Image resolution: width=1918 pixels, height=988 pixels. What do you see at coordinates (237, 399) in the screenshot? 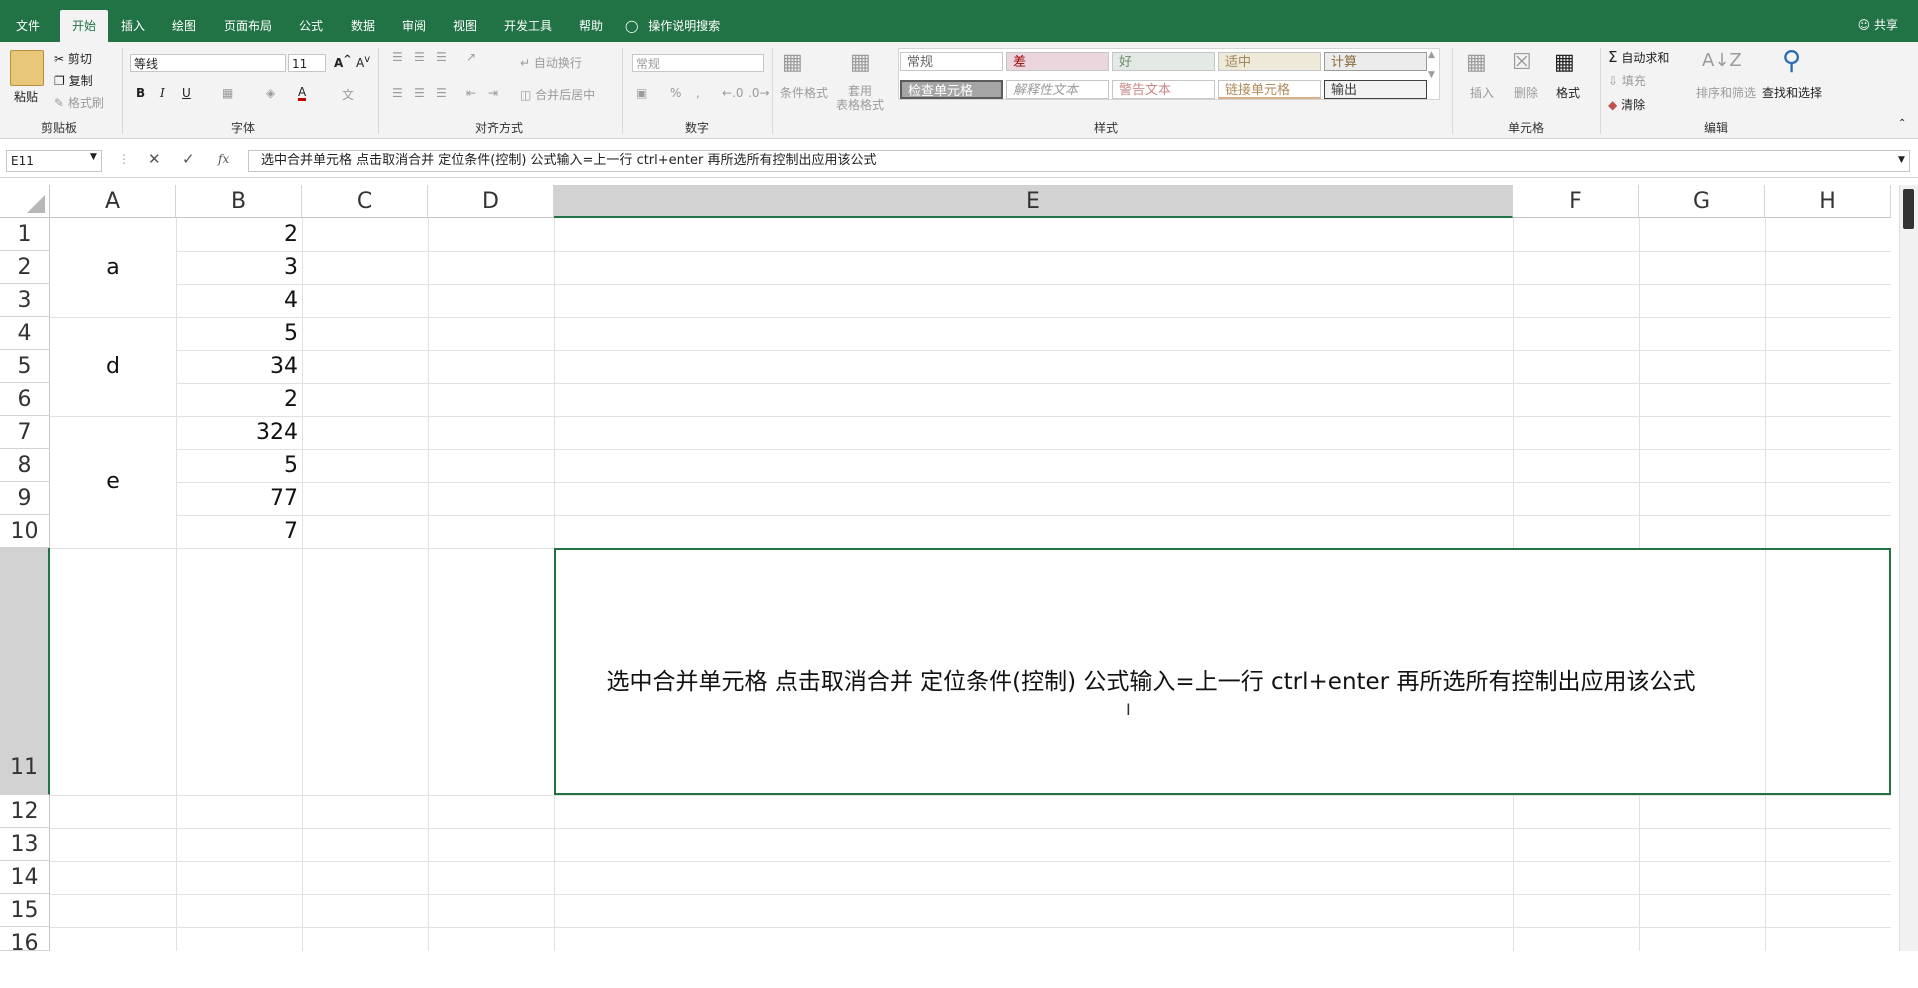
I see `cell-b6: 2` at bounding box center [237, 399].